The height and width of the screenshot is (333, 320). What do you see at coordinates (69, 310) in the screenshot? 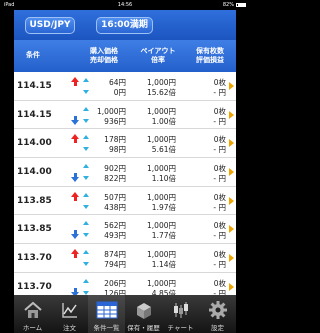
I see `order-chart-icon` at bounding box center [69, 310].